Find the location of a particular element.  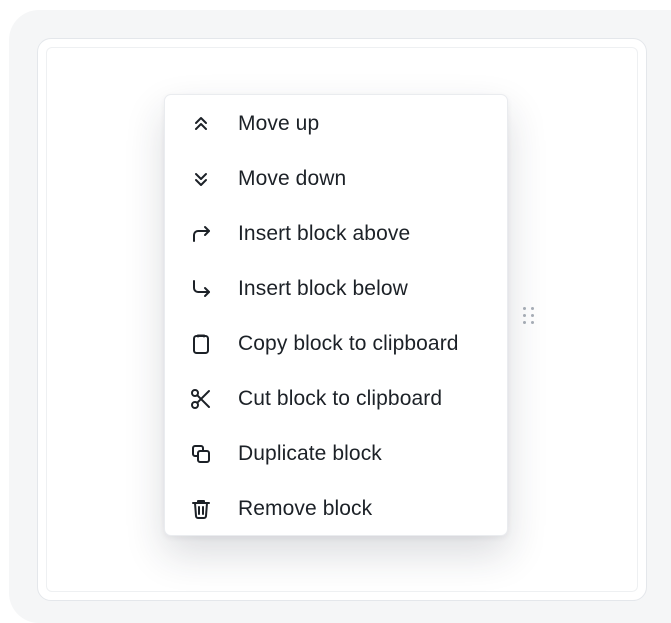

menu-item-copy-block: Copy block to clipboard is located at coordinates (336, 343).